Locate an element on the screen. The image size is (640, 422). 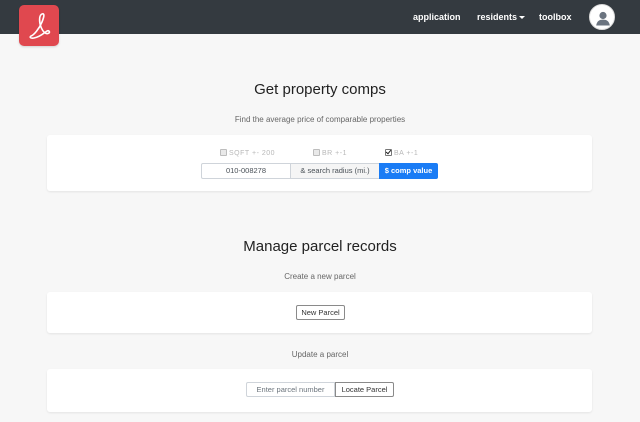
sqft-checkbox: SQFT +- 200 is located at coordinates (247, 153).